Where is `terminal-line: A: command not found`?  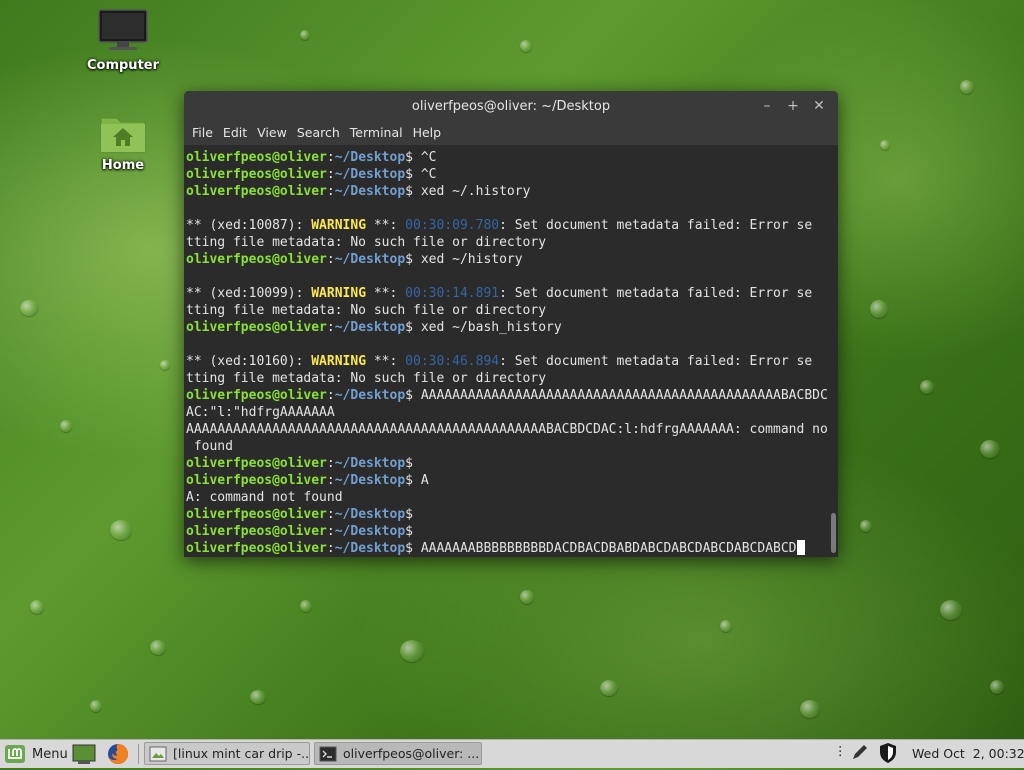
terminal-line: A: command not found is located at coordinates (507, 497).